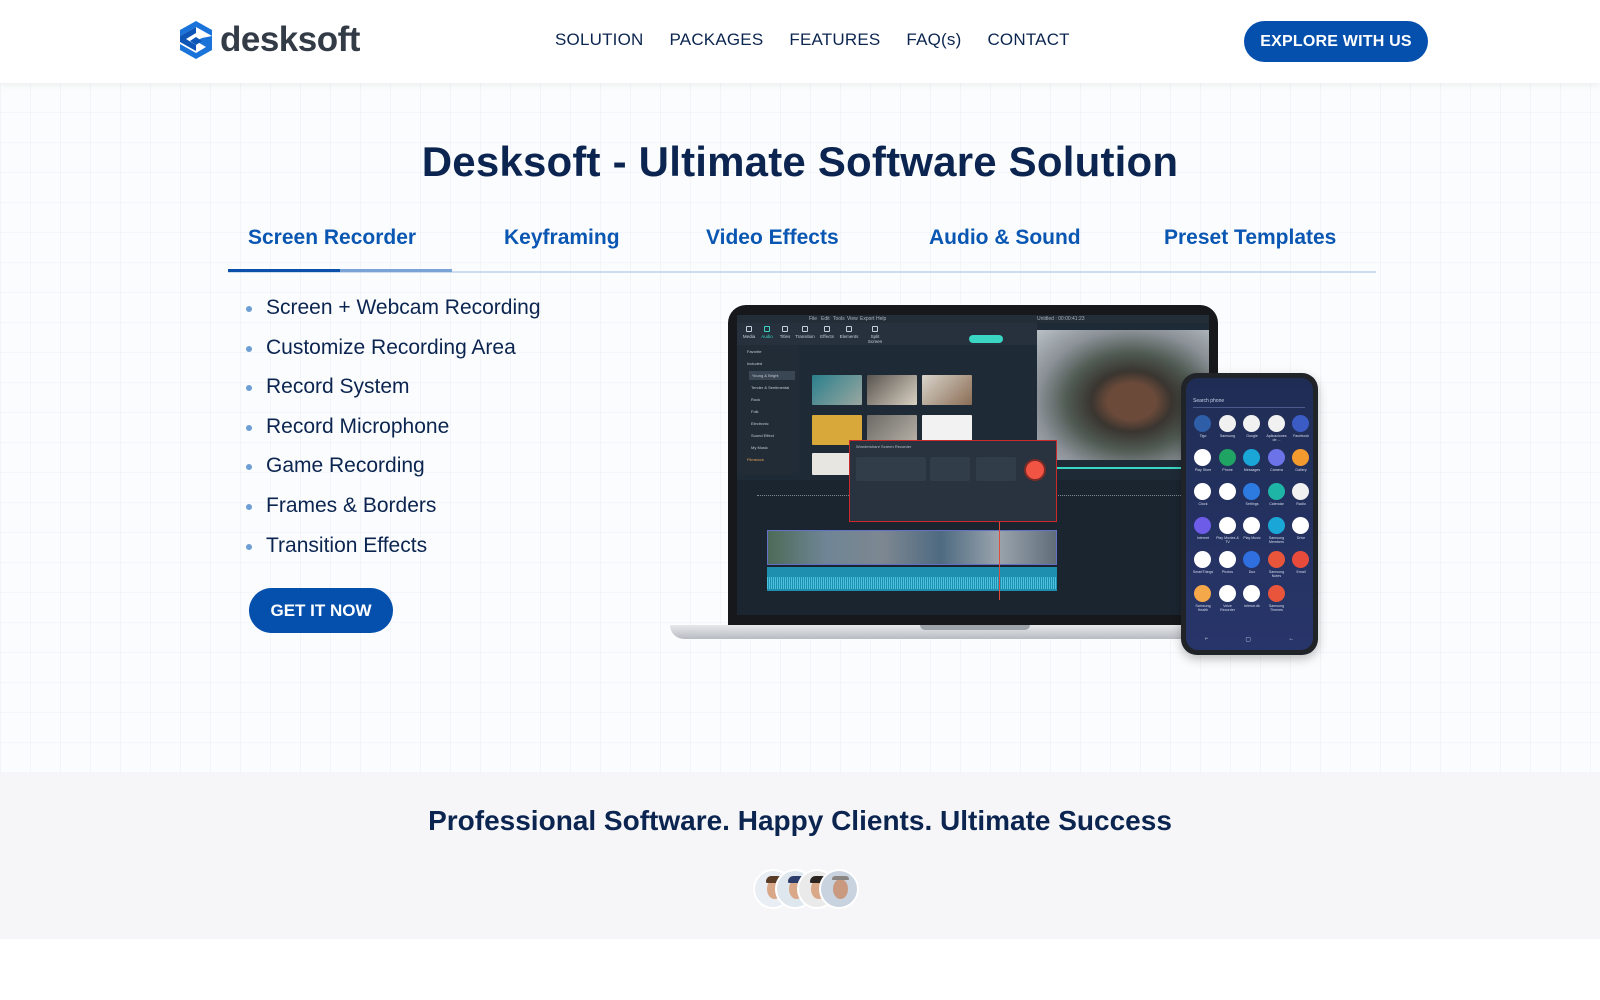  Describe the element at coordinates (800, 161) in the screenshot. I see `hero-title: Desksoft - Ultimate Software Solution` at that location.